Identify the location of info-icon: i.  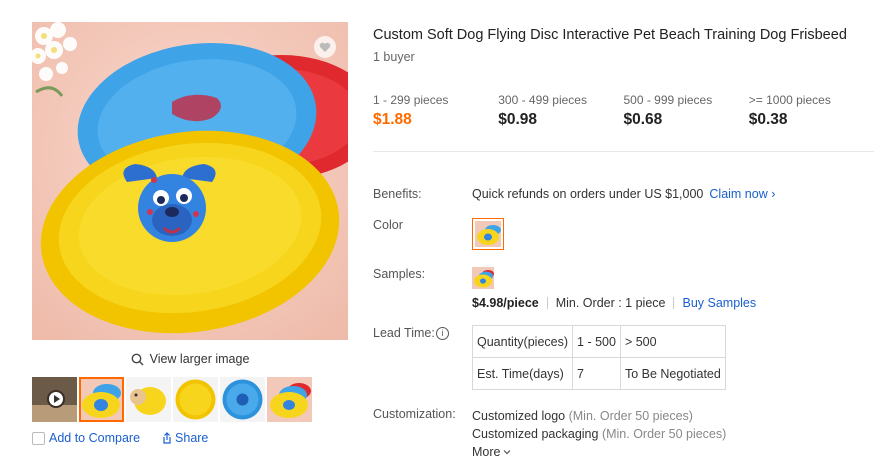
(442, 334).